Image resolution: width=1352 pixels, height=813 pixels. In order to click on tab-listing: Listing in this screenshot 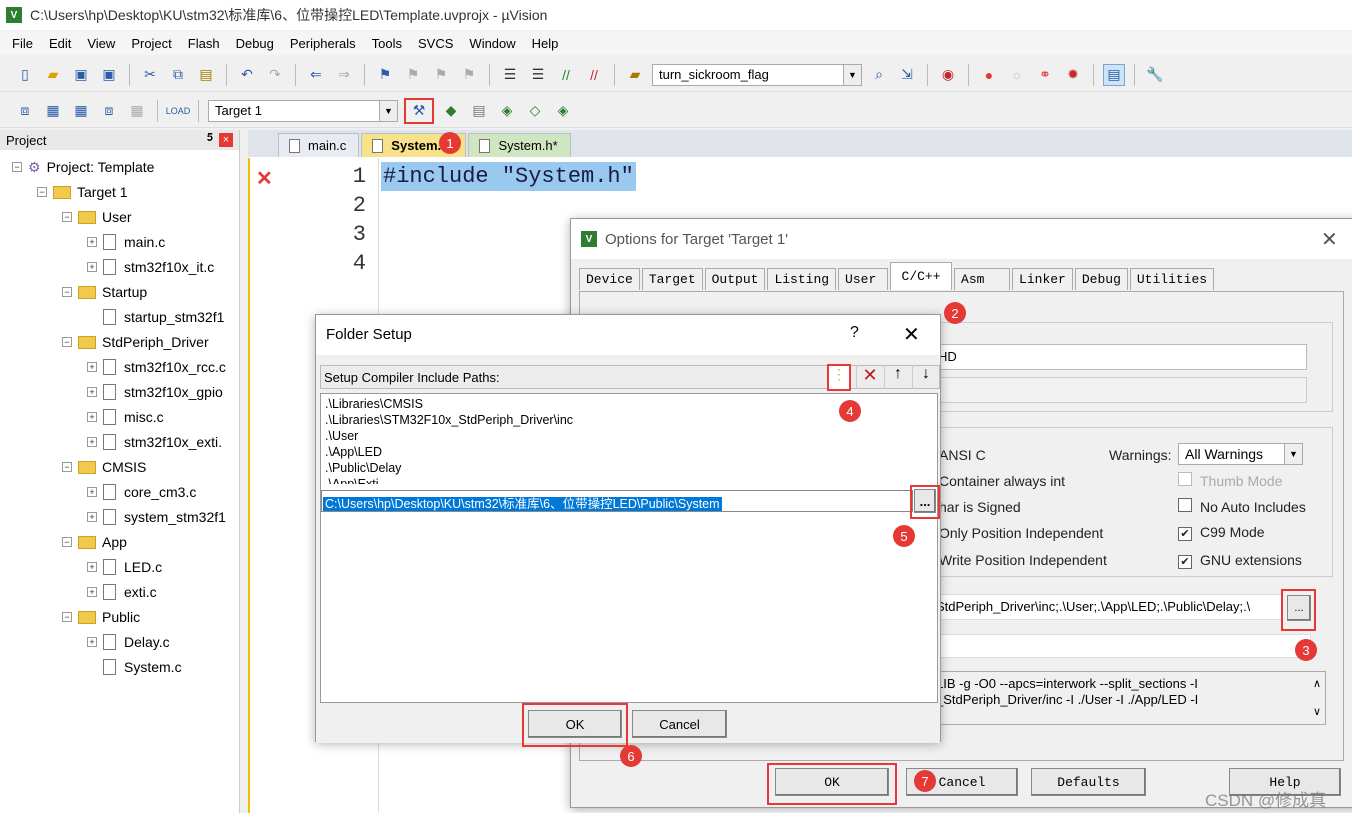, I will do `click(802, 279)`.